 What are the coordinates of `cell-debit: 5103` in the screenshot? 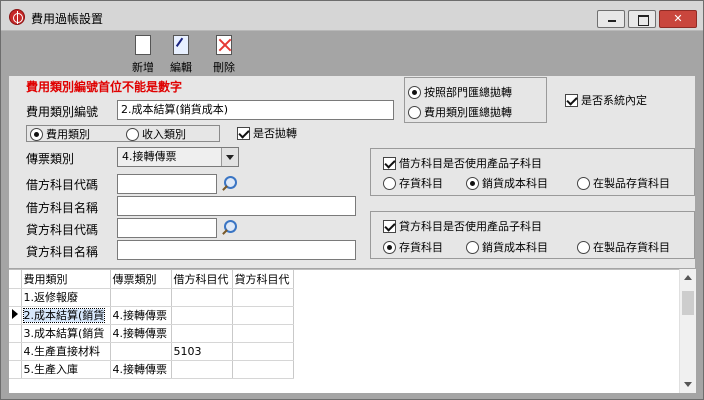 It's located at (202, 351).